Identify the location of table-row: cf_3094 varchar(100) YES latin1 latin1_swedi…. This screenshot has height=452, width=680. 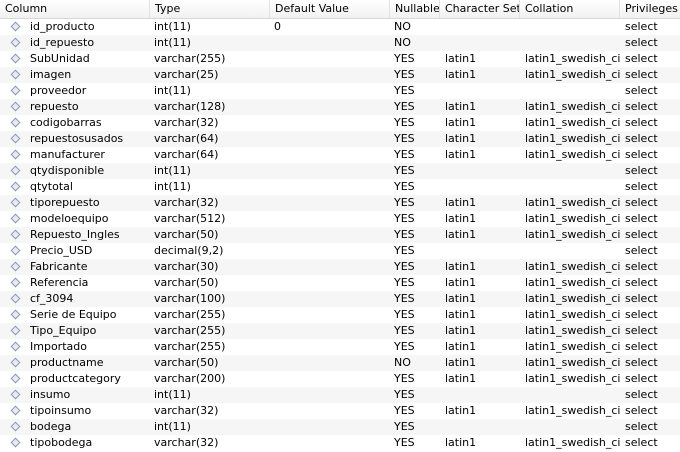
(340, 299).